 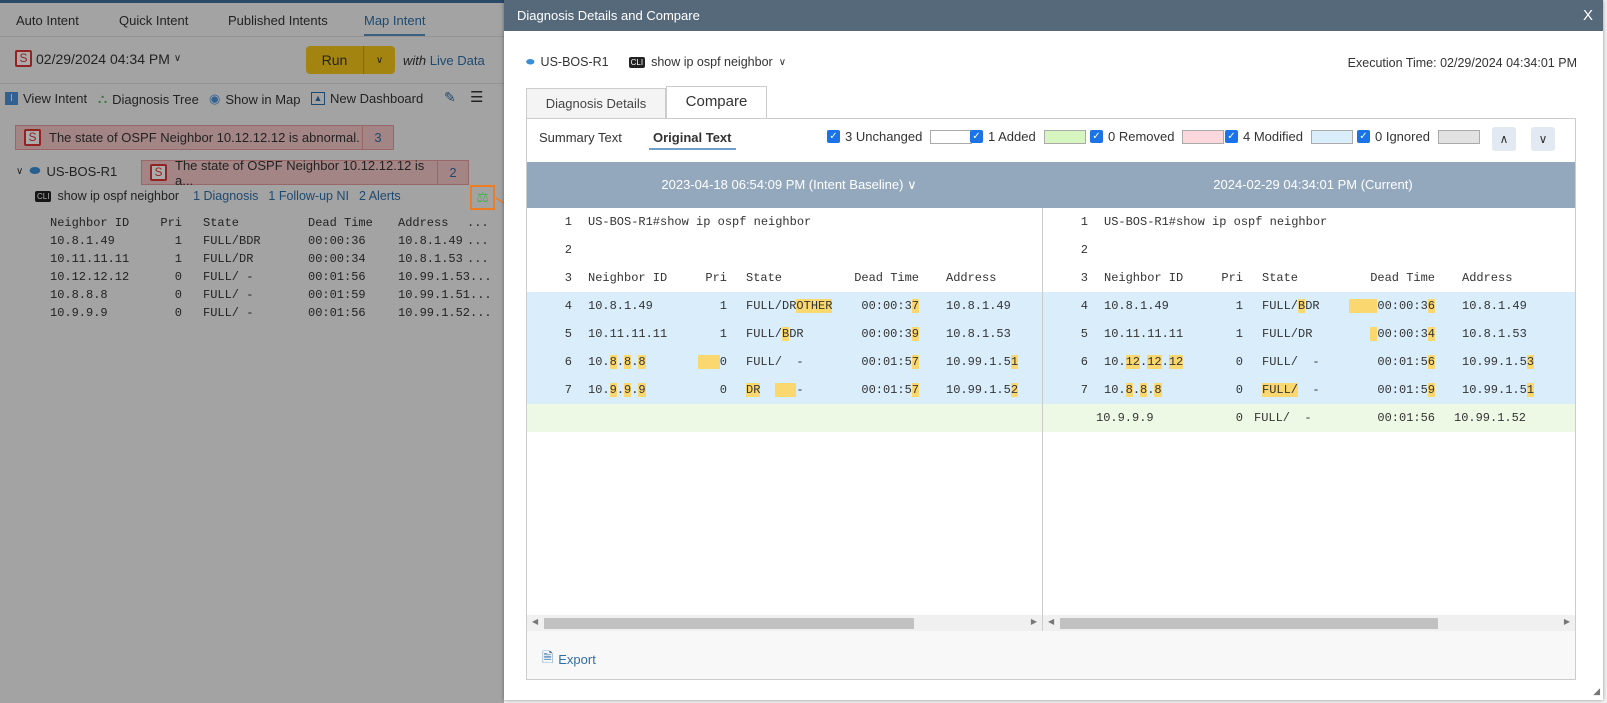 I want to click on diff-cell: Pri, so click(x=1232, y=278).